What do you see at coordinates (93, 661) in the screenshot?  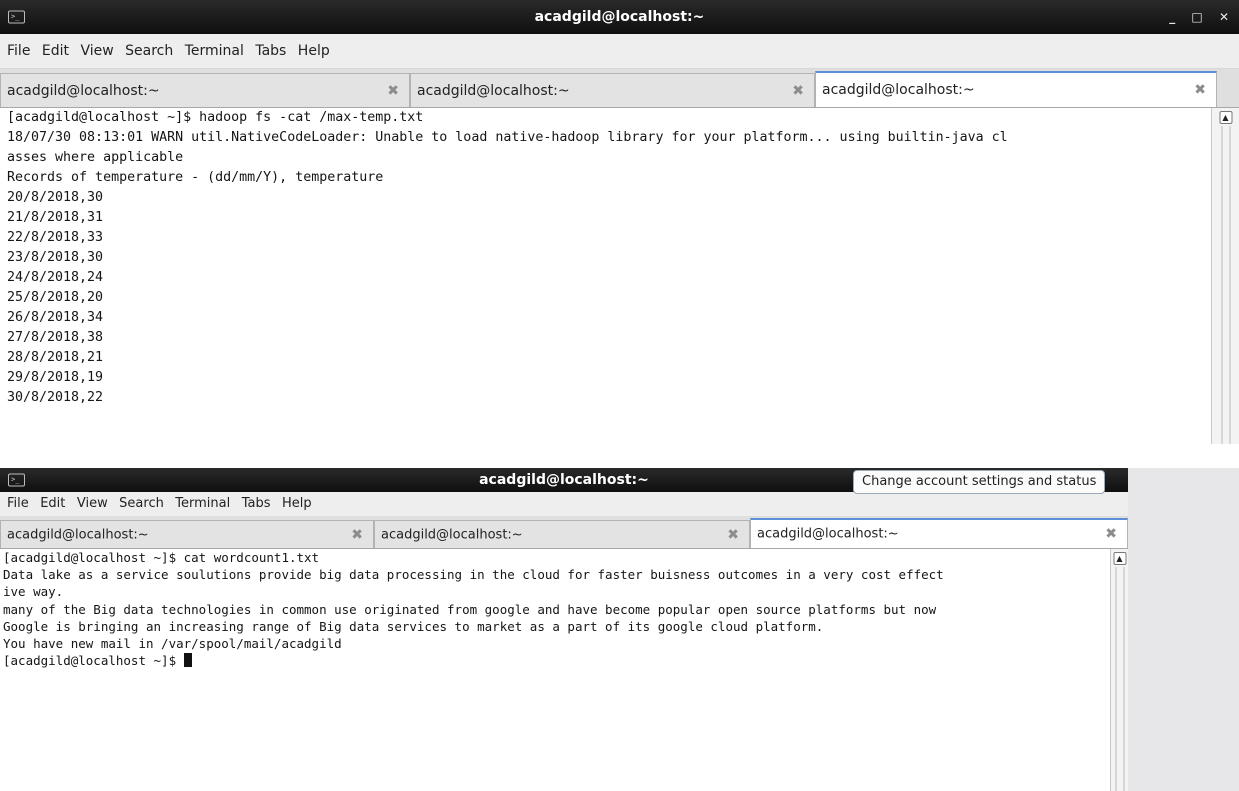 I see `shell-prompt: [acadgild@localhost ~]$` at bounding box center [93, 661].